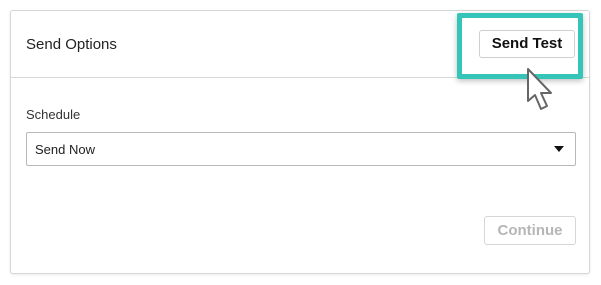 The image size is (601, 285). Describe the element at coordinates (527, 44) in the screenshot. I see `send-test-button: Send Test` at that location.